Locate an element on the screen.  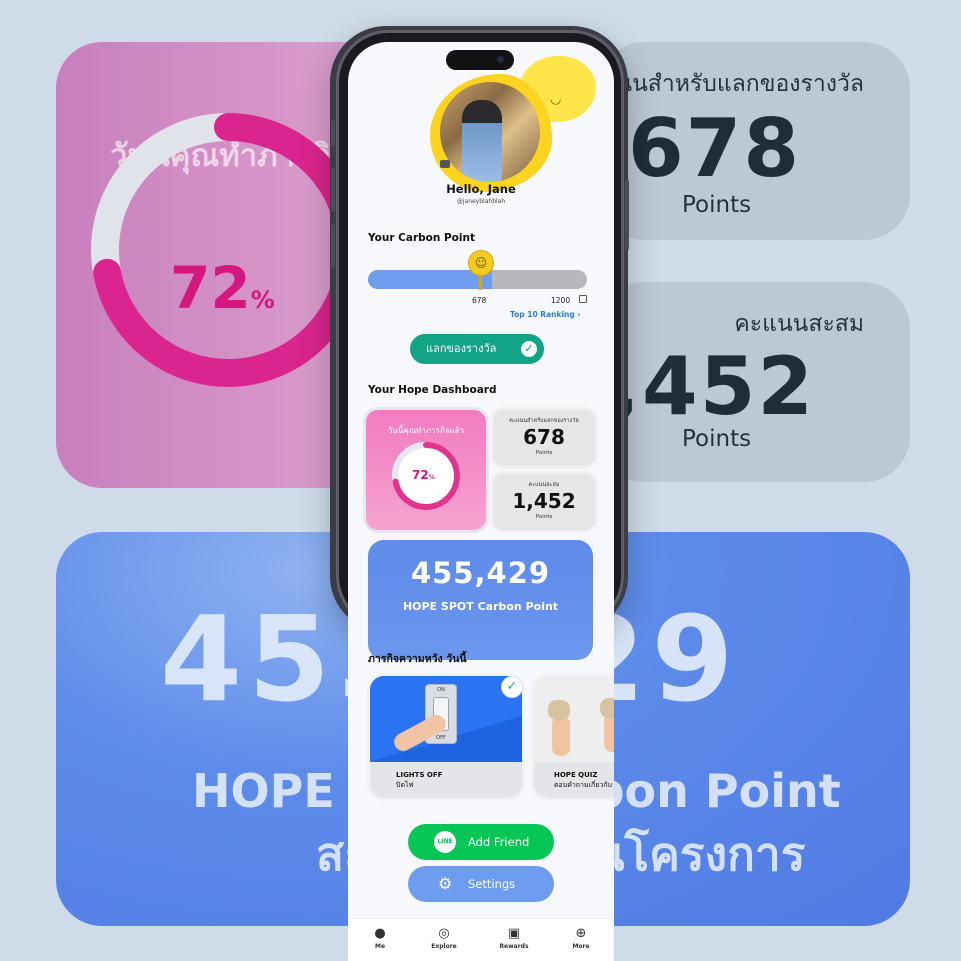
add-friend-button: LINE Add Friend is located at coordinates (481, 842).